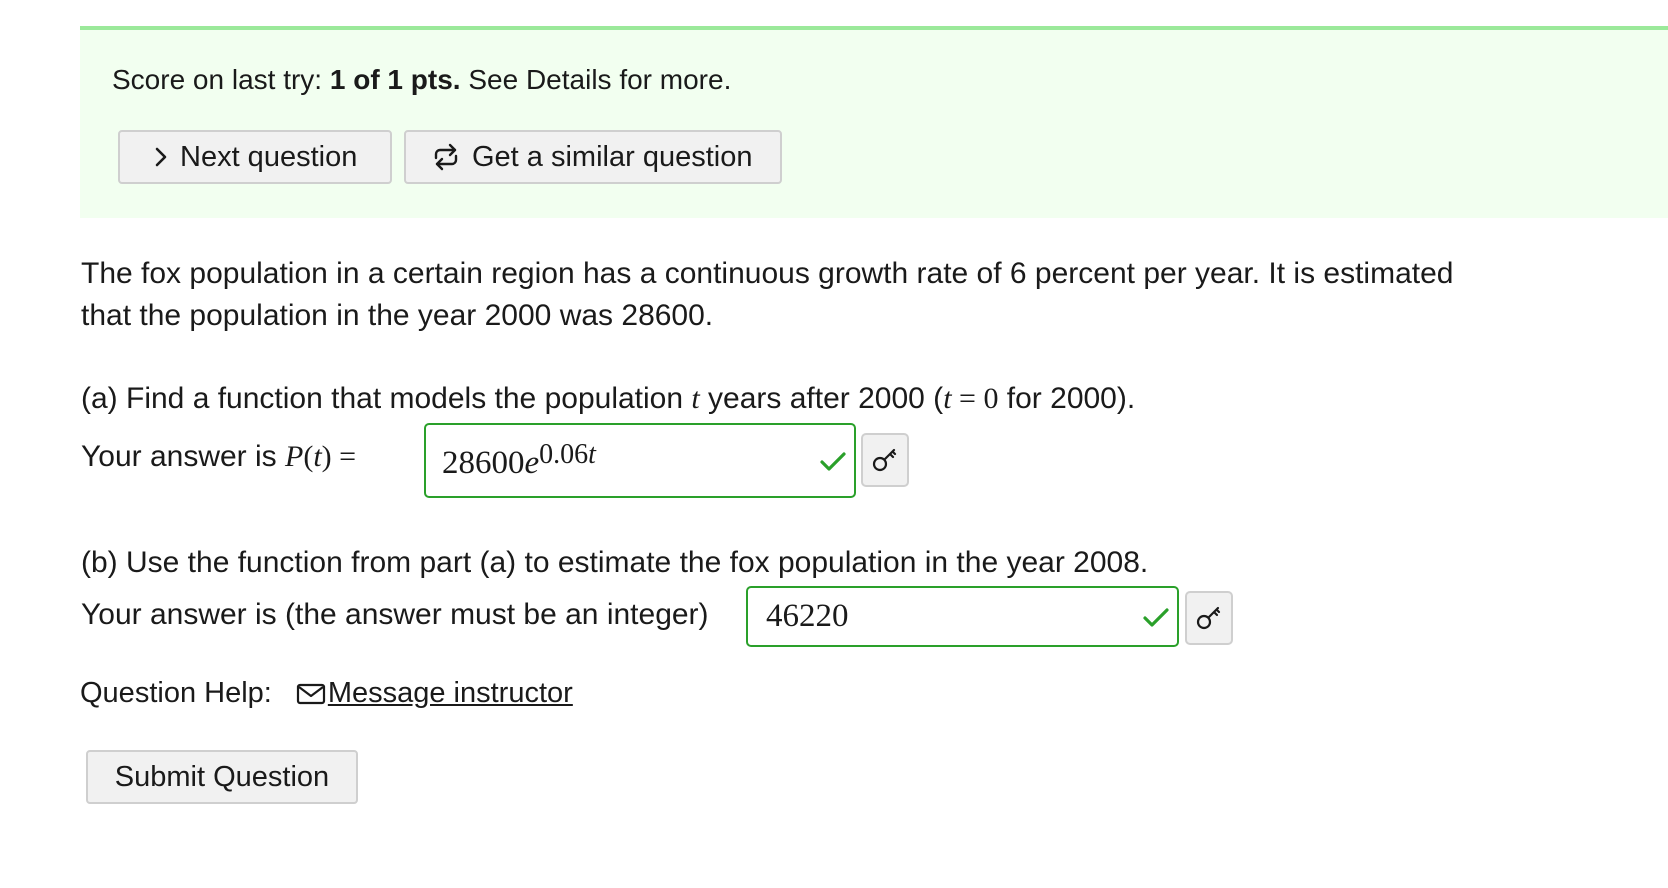 The height and width of the screenshot is (888, 1668). I want to click on part-a-preview-key-button, so click(885, 460).